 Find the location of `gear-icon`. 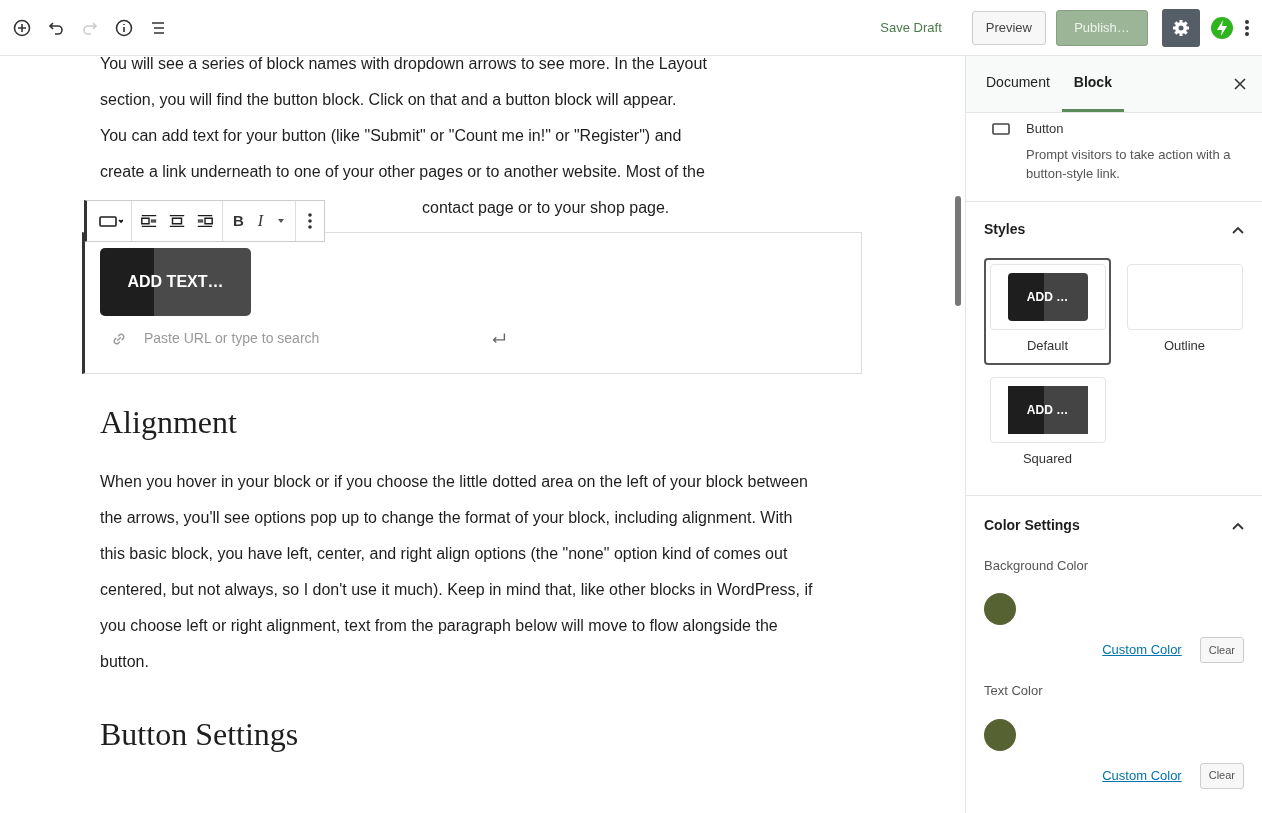

gear-icon is located at coordinates (1181, 27).